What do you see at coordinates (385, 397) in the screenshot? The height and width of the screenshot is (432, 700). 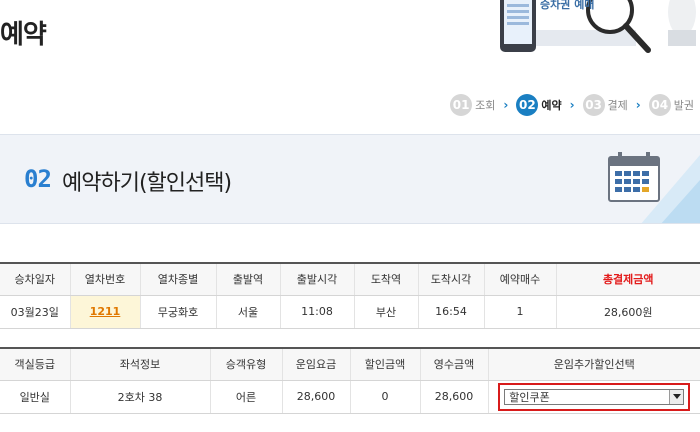 I see `cell-discount: 0` at bounding box center [385, 397].